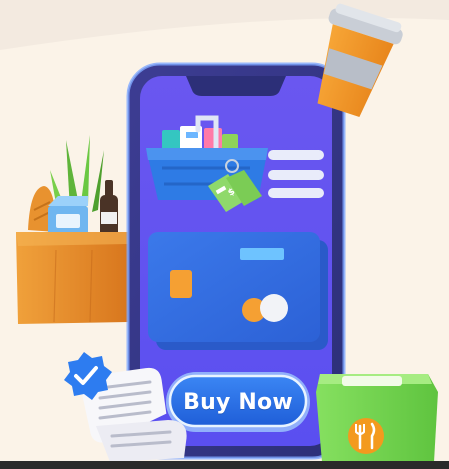  I want to click on buy-now-button: Buy Now, so click(238, 402).